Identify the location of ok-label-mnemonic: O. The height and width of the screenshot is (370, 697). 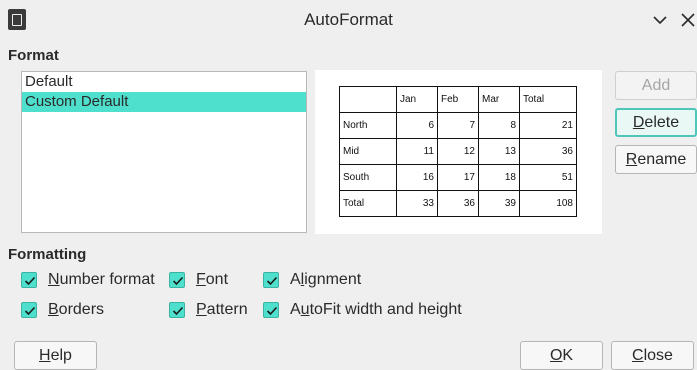
(556, 355).